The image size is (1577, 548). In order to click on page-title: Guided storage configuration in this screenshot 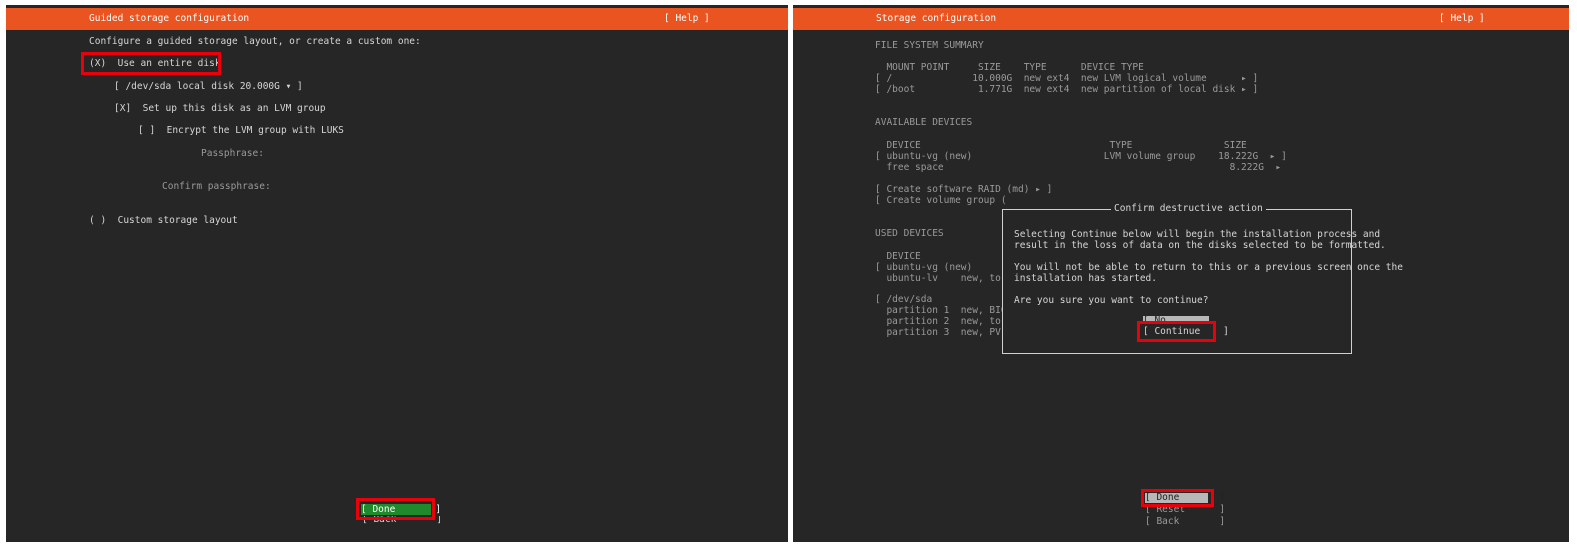, I will do `click(169, 18)`.